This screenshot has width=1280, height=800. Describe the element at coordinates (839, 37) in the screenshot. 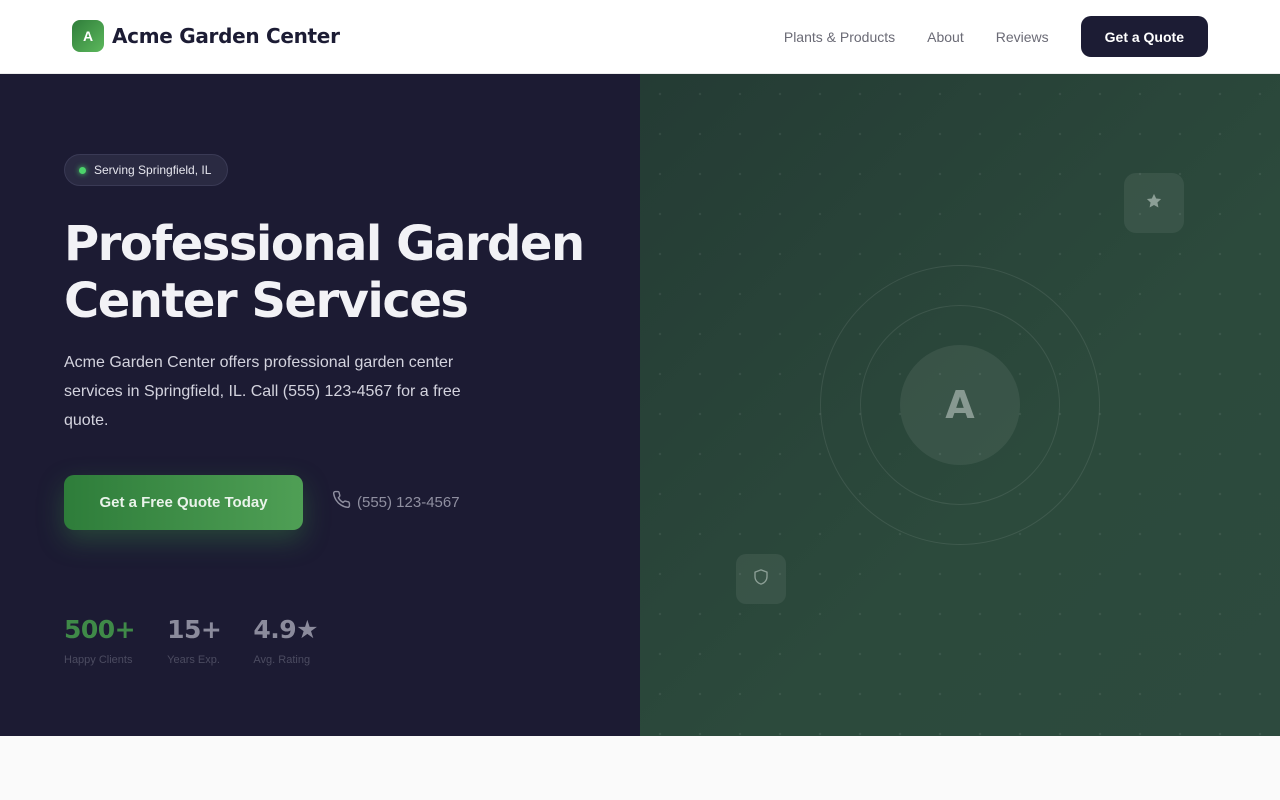

I see `nav-link-plants-products: Plants & Products` at that location.